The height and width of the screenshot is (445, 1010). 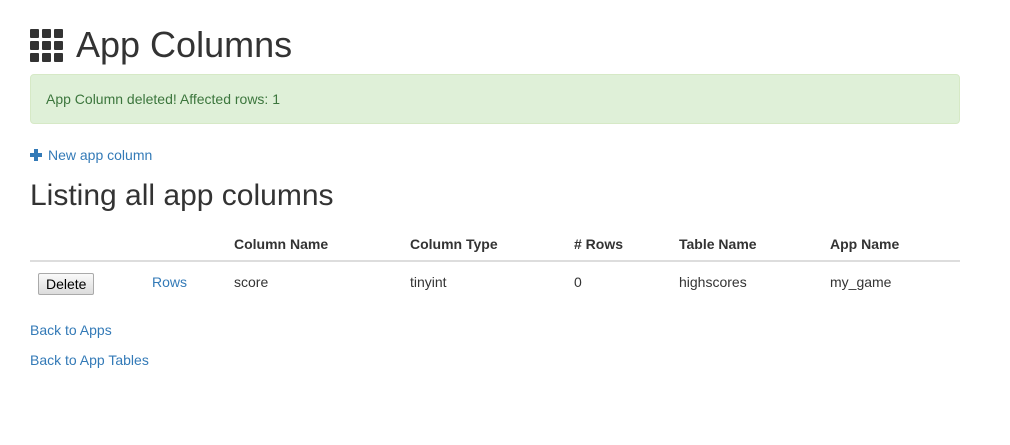 I want to click on header-links, so click(x=193, y=245).